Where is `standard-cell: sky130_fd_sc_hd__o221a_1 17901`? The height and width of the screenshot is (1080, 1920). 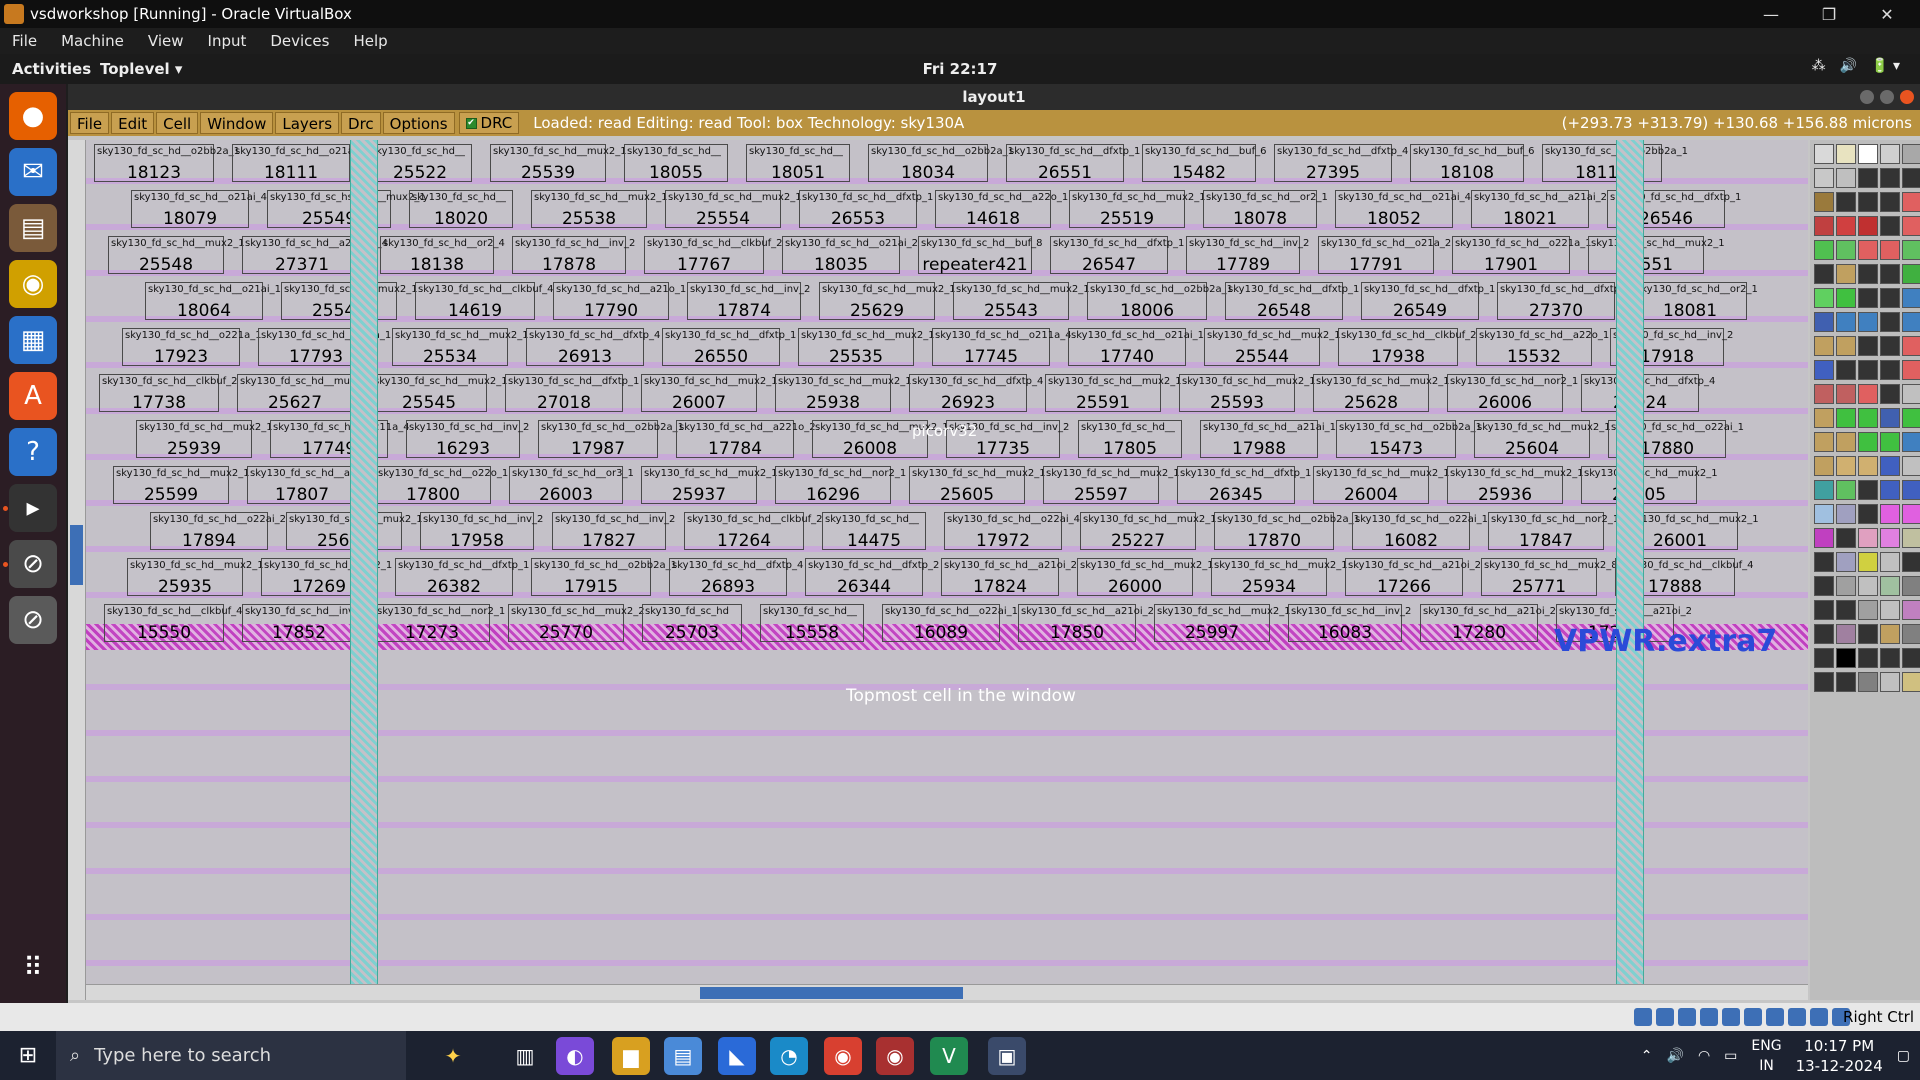
standard-cell: sky130_fd_sc_hd__o221a_1 17901 is located at coordinates (1522, 255).